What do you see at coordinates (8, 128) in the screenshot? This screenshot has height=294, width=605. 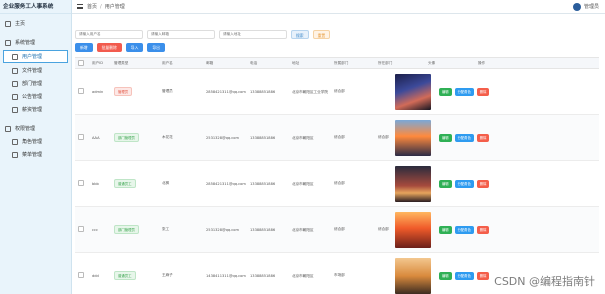 I see `lock-icon` at bounding box center [8, 128].